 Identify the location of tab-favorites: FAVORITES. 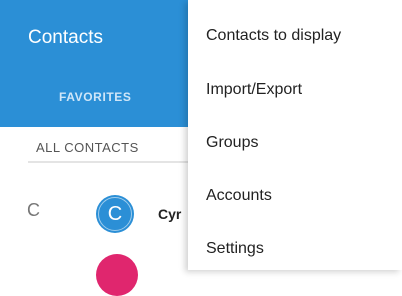
(95, 97).